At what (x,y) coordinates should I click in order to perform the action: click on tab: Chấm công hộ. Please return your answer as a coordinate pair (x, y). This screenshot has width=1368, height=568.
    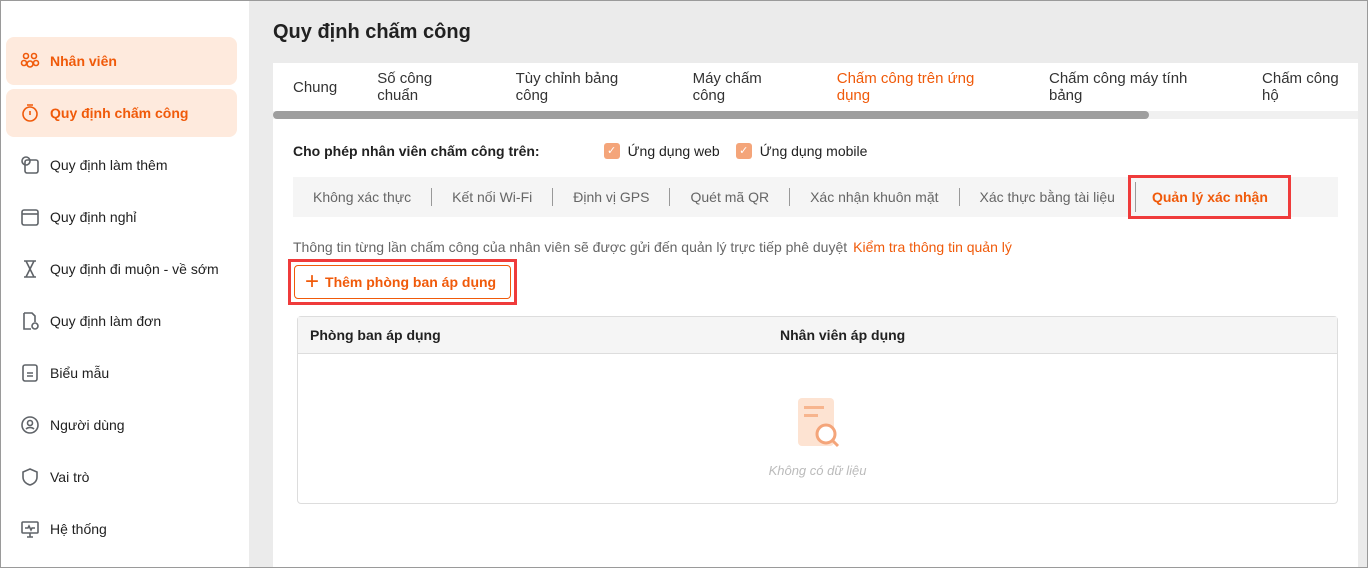
    Looking at the image, I should click on (1310, 87).